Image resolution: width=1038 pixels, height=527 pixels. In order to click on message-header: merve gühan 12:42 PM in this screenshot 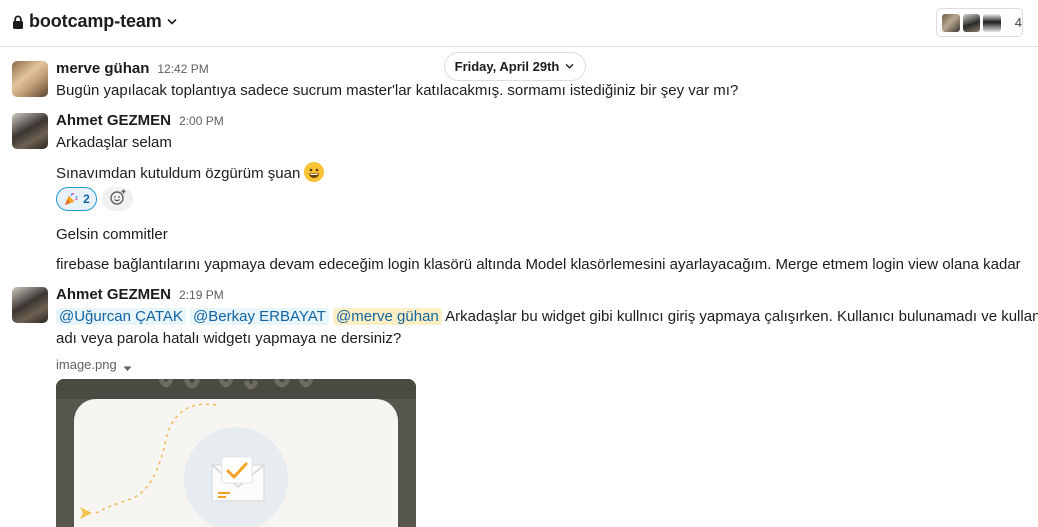, I will do `click(132, 68)`.